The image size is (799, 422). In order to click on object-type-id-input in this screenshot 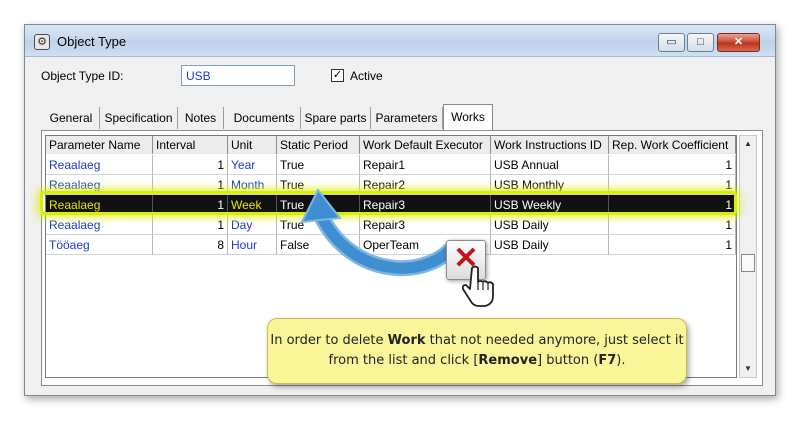, I will do `click(238, 75)`.